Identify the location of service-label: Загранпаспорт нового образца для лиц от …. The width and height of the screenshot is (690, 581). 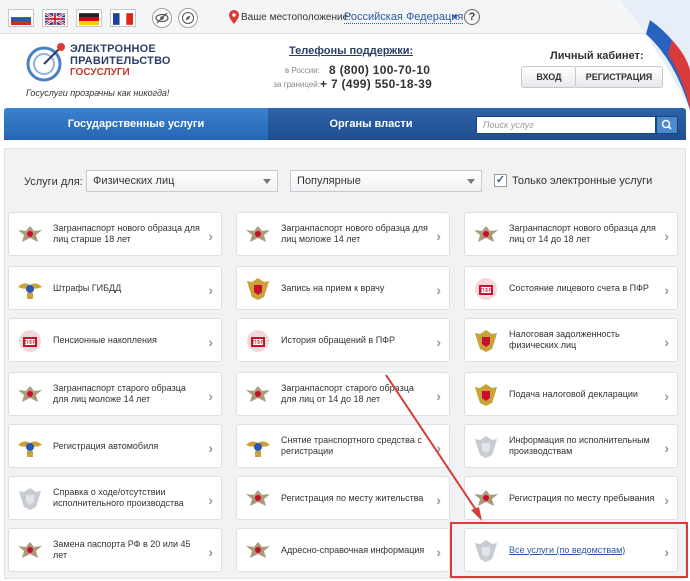
(582, 233).